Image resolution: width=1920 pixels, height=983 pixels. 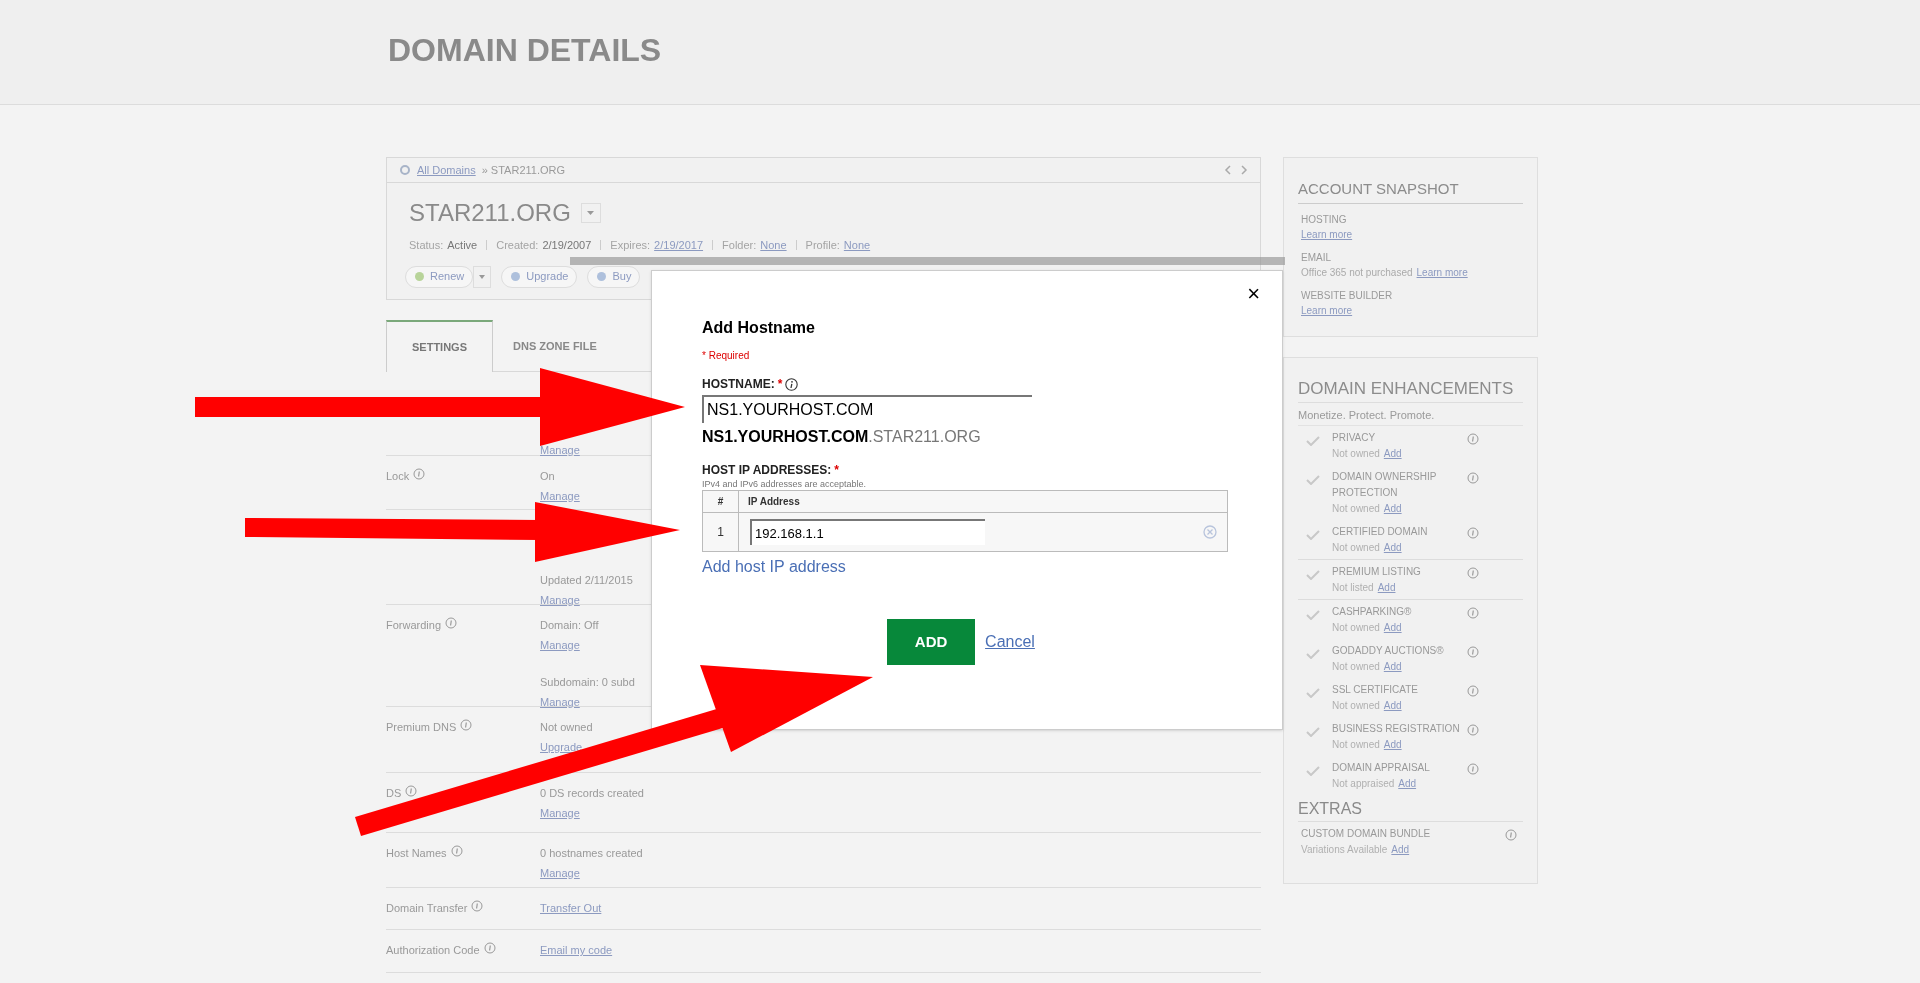 I want to click on setting-link: Upgrade, so click(x=561, y=746).